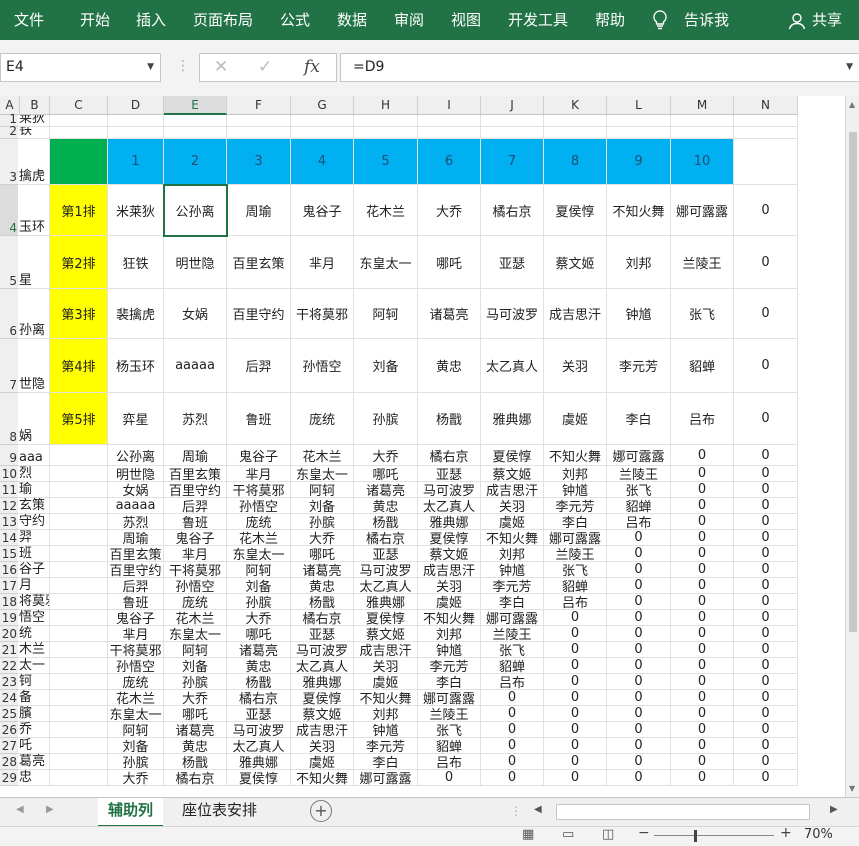 The width and height of the screenshot is (859, 846). I want to click on cell-col-a: 班, so click(34, 554).